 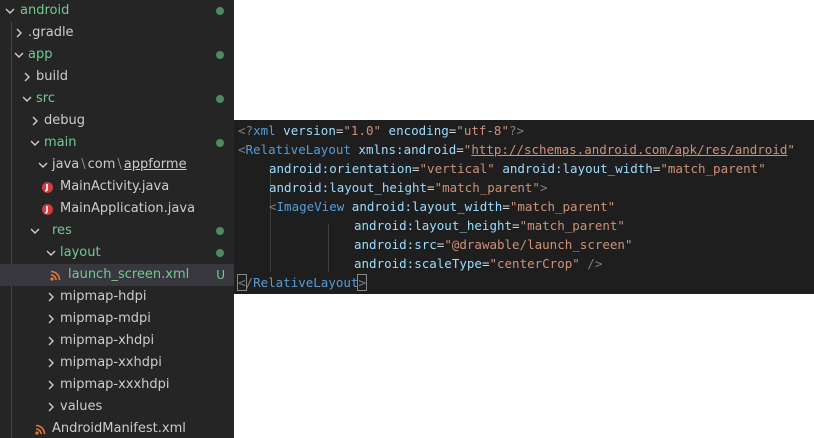 I want to click on code-line-9: </RelativeLayout>, so click(x=302, y=282).